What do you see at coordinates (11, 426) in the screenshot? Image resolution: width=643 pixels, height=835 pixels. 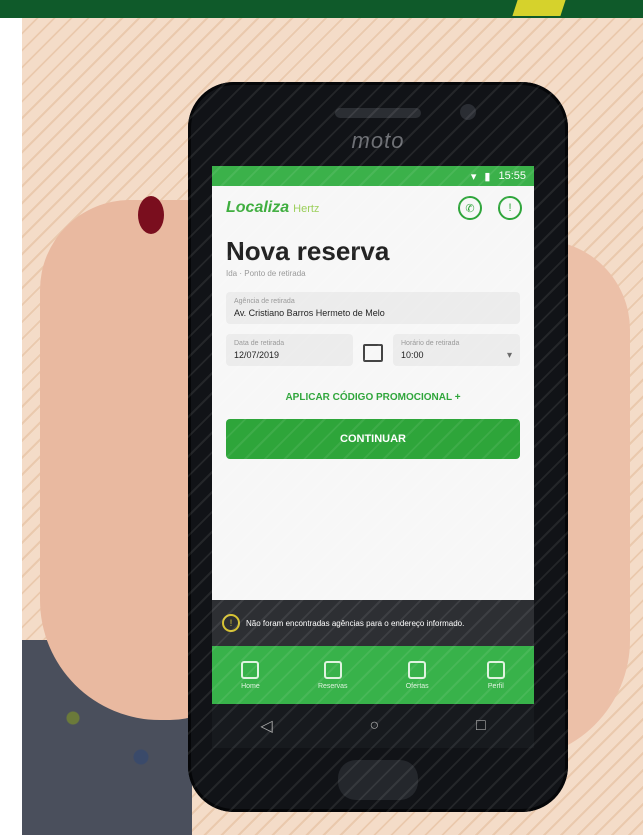 I see `left-margin` at bounding box center [11, 426].